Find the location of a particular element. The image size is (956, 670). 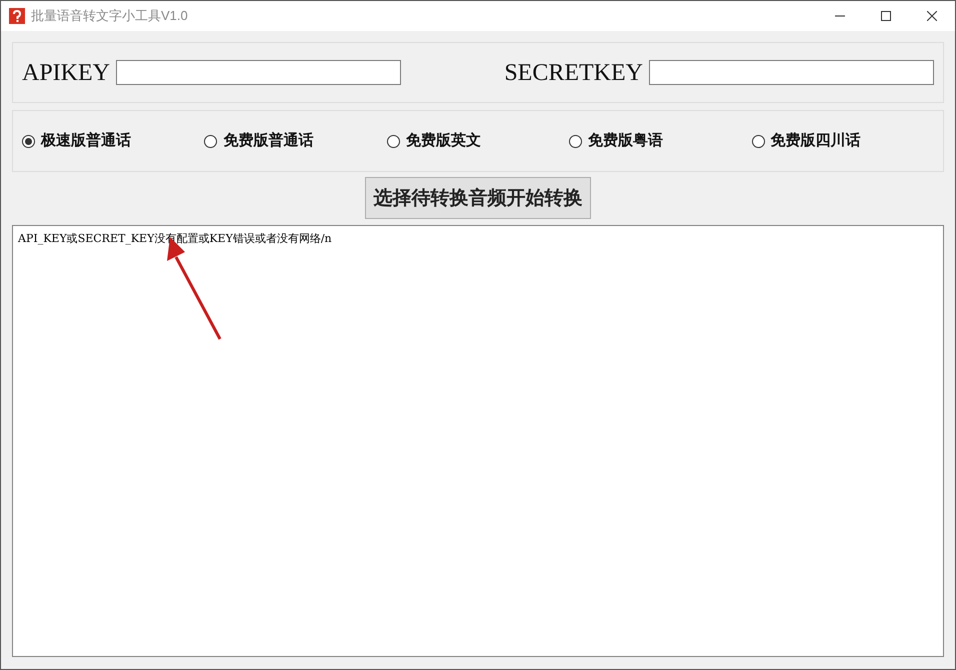

field-label: SECRETKEY is located at coordinates (573, 73).